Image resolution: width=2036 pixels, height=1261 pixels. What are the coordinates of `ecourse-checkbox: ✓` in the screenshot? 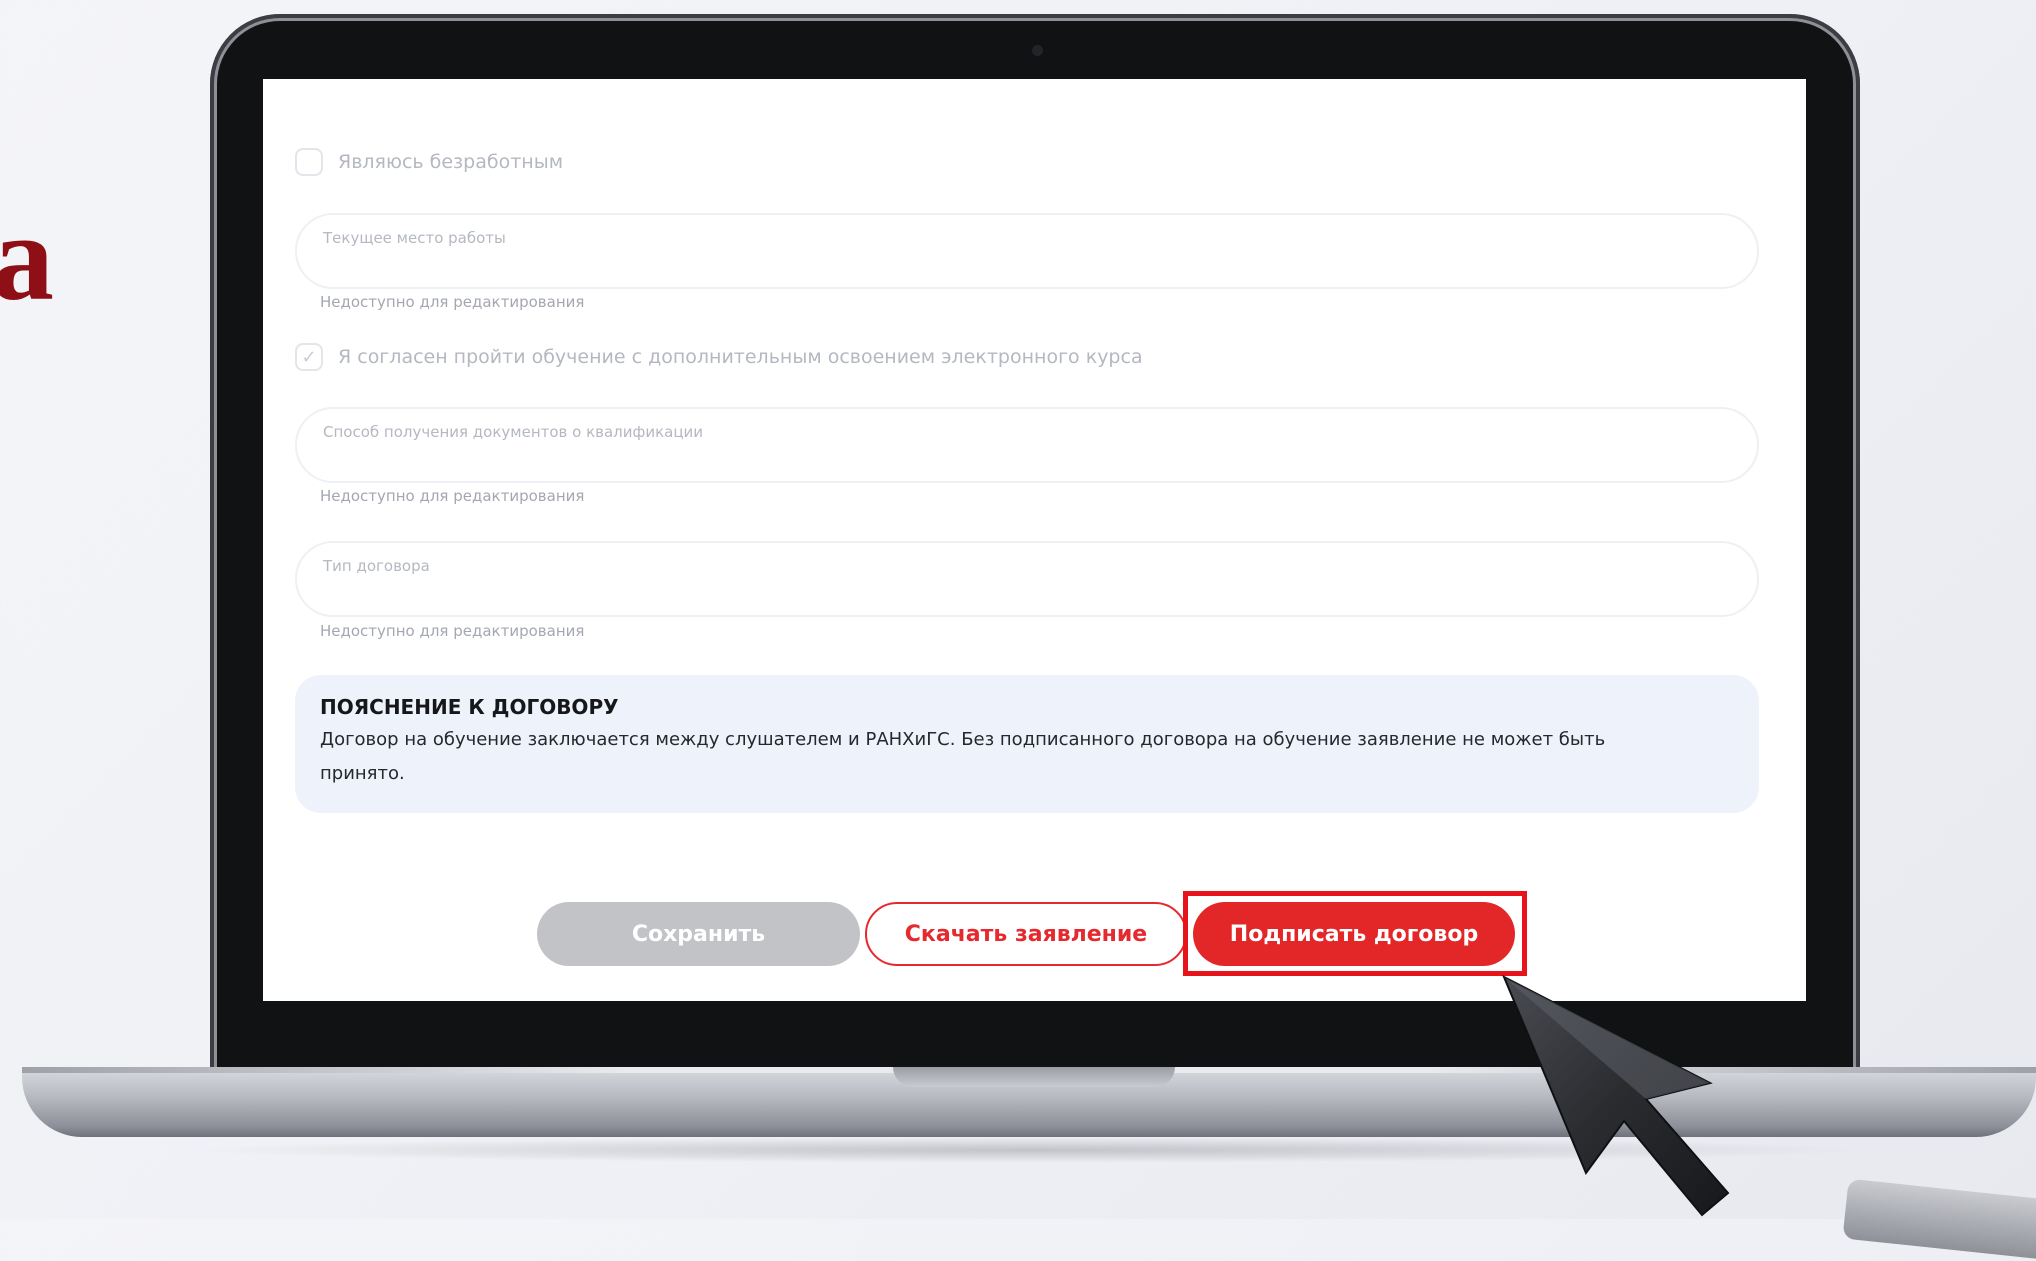 It's located at (309, 357).